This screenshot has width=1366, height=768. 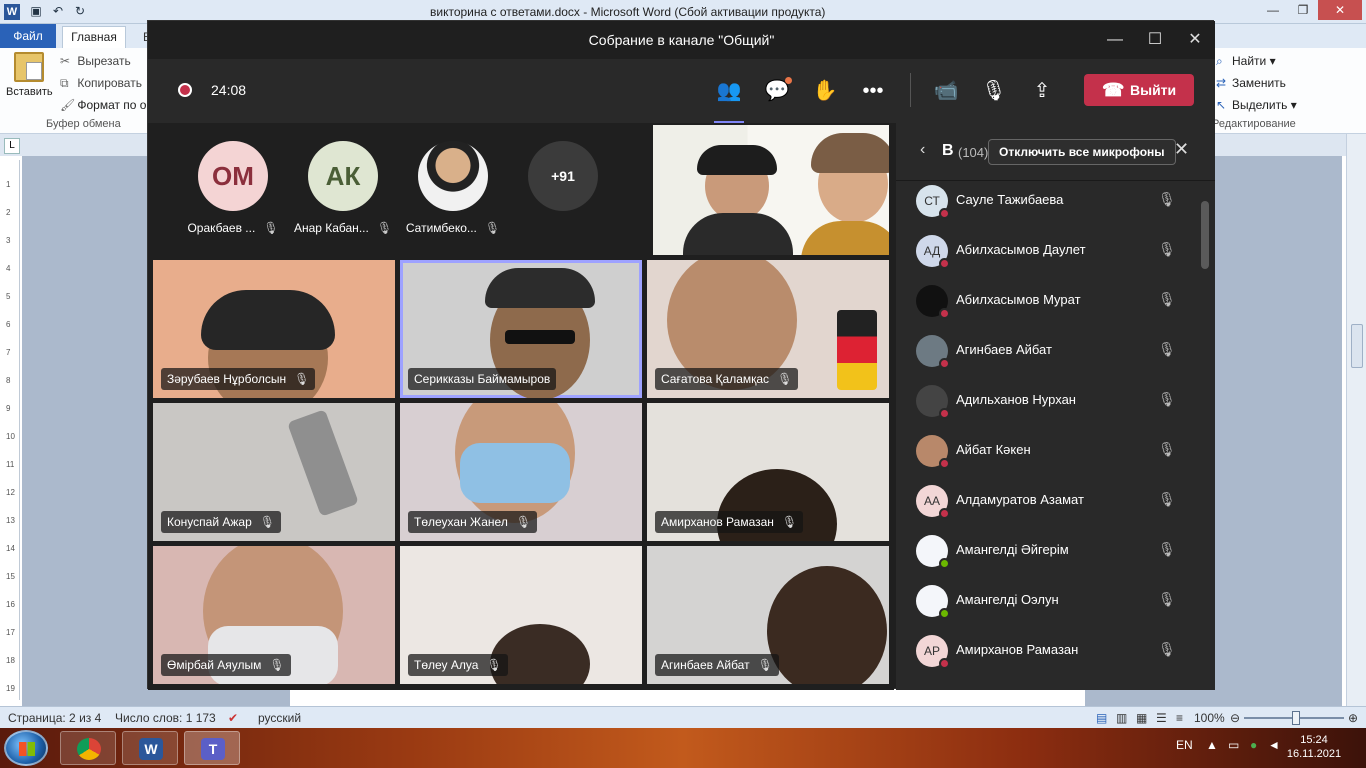 What do you see at coordinates (29, 75) in the screenshot?
I see `paste-button: Вставить` at bounding box center [29, 75].